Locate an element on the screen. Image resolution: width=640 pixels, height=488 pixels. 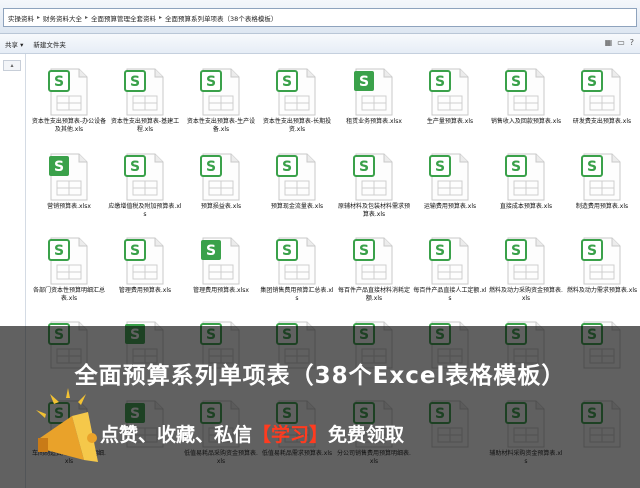
file-name: 研发费支出预算表.xls is located at coordinates (602, 121).